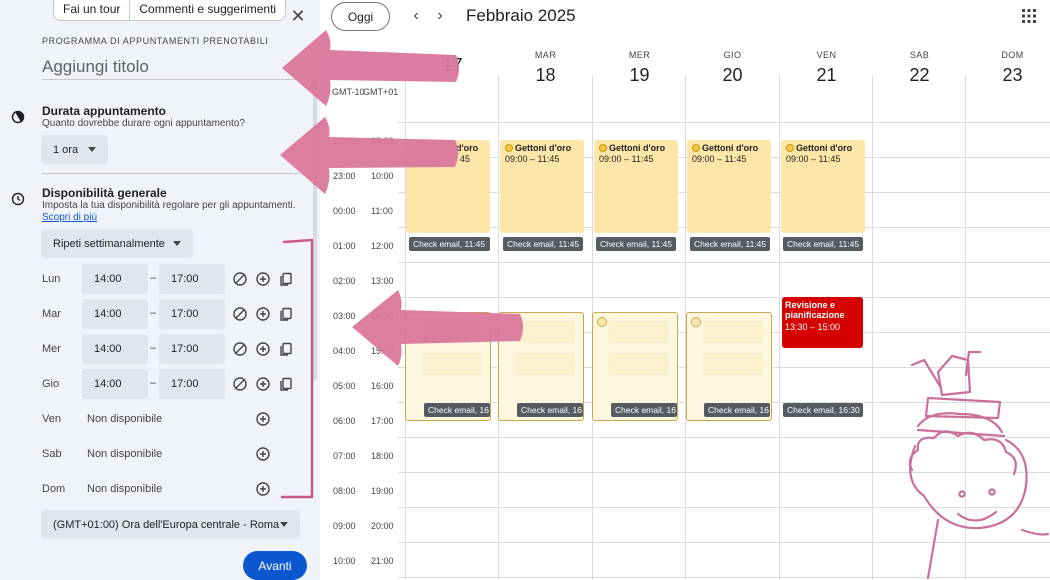  I want to click on day-header-20: GIO 20, so click(732, 68).